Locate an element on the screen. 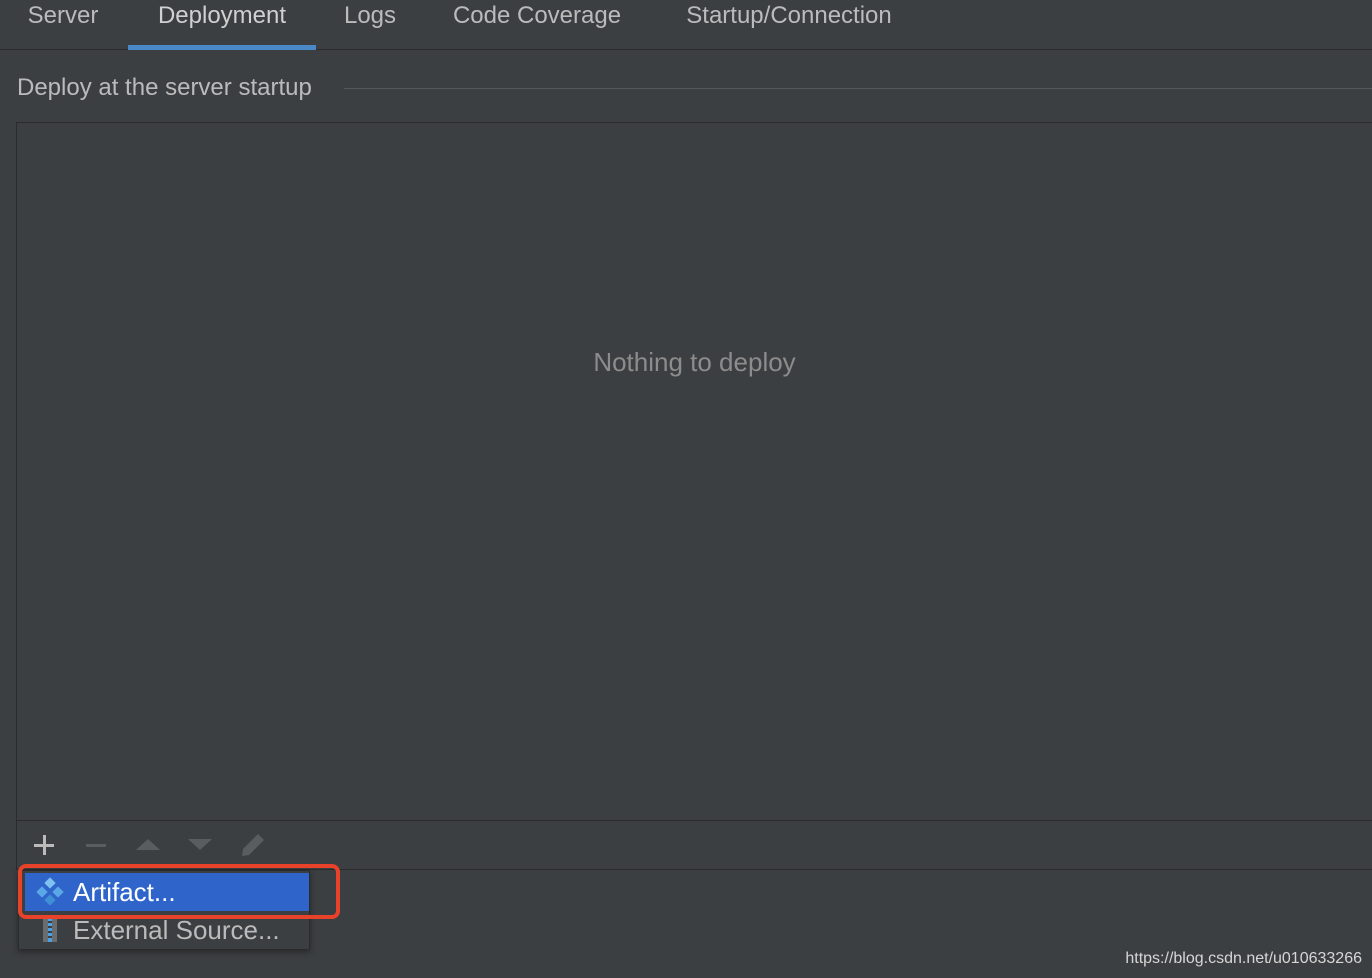 This screenshot has width=1372, height=978. edit-button is located at coordinates (253, 845).